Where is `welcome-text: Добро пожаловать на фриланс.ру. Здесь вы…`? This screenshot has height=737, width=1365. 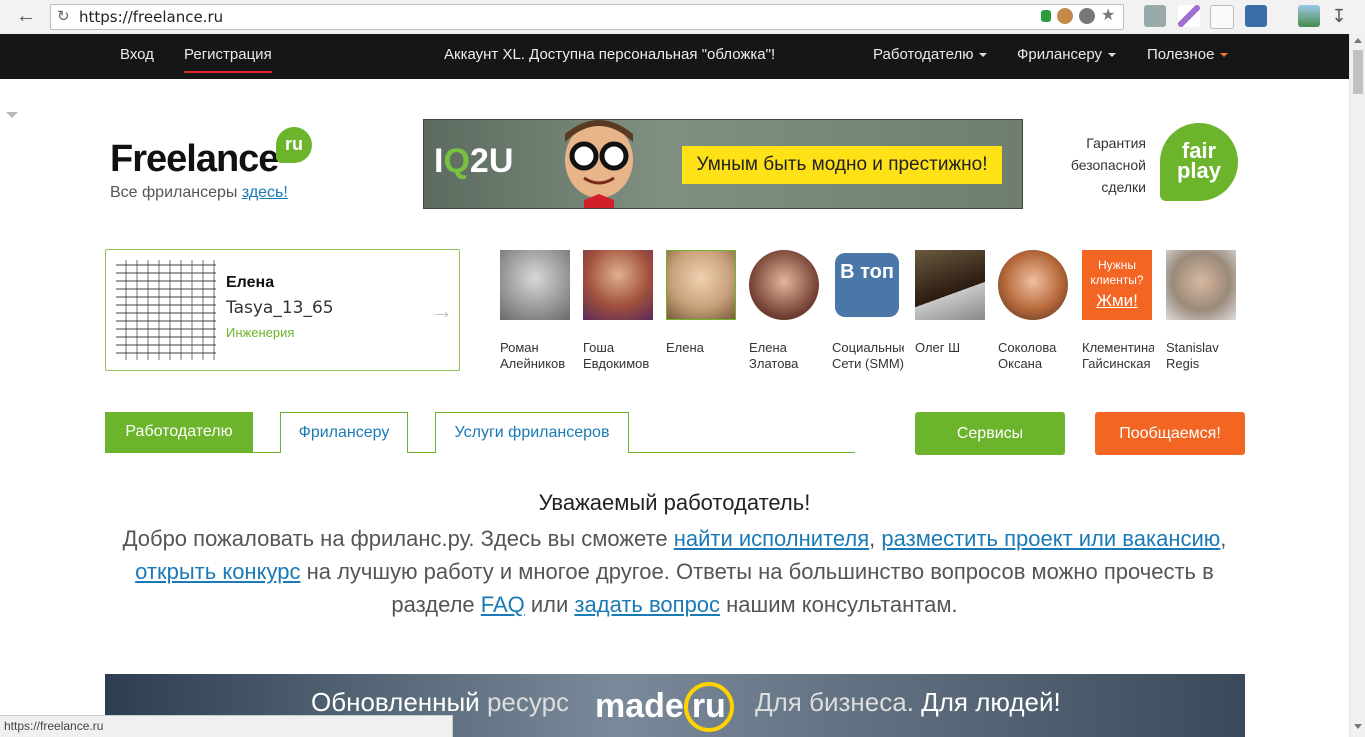
welcome-text: Добро пожаловать на фриланс.ру. Здесь вы… is located at coordinates (674, 571).